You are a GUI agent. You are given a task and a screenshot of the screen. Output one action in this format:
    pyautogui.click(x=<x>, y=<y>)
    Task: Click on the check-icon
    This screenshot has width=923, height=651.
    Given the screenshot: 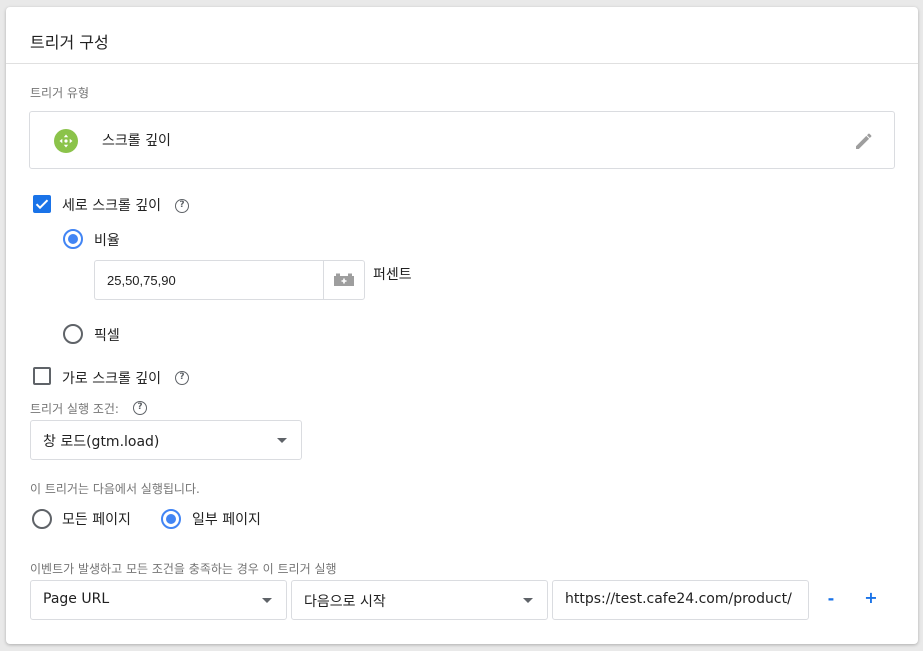 What is the action you would take?
    pyautogui.click(x=42, y=204)
    